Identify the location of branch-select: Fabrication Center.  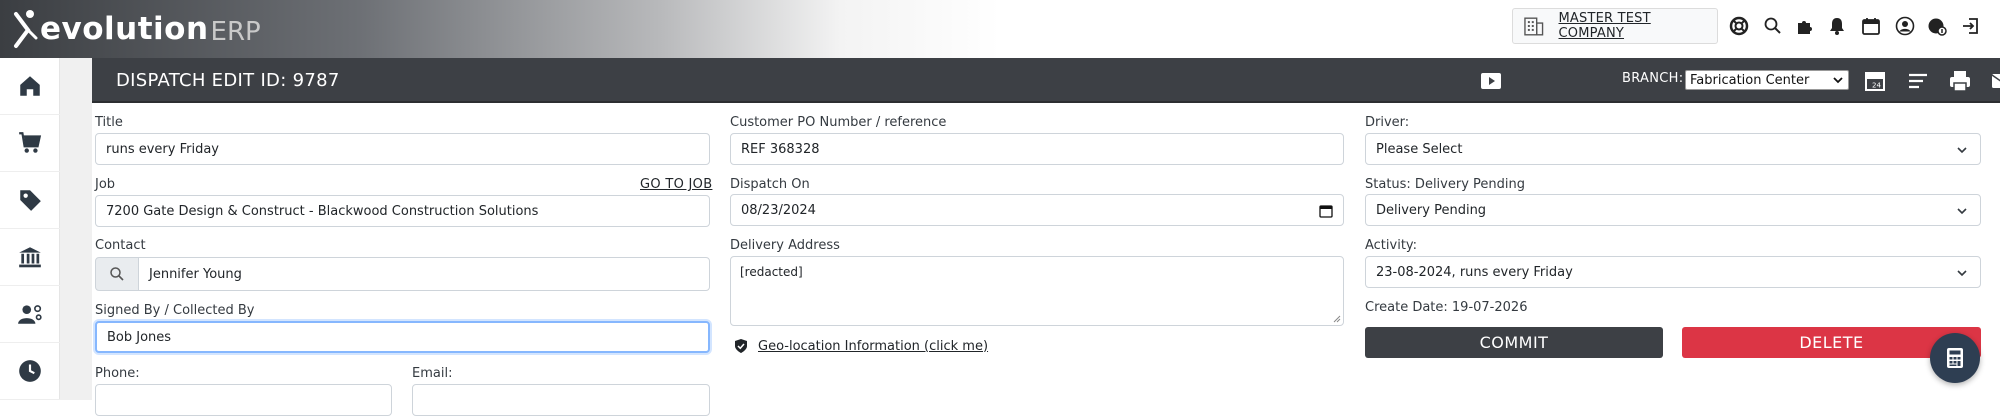
(1767, 80).